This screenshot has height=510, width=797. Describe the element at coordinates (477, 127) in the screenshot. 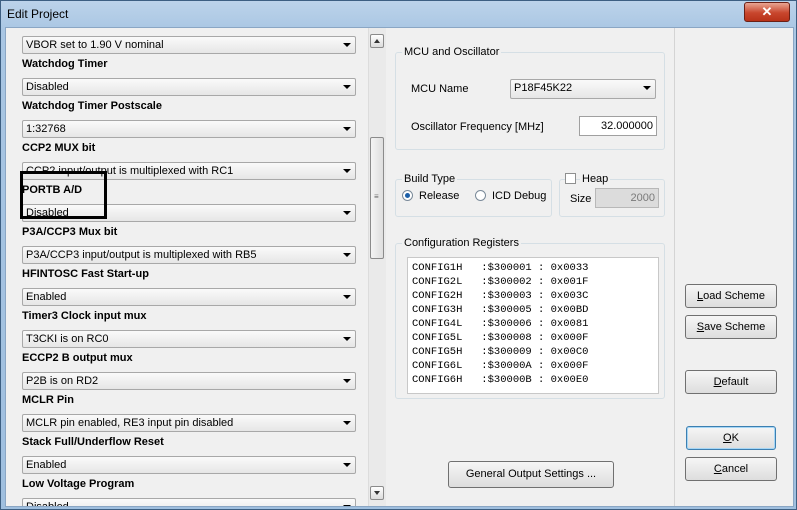

I see `oscillator-frequency-label: Oscillator Frequency [MHz]` at that location.